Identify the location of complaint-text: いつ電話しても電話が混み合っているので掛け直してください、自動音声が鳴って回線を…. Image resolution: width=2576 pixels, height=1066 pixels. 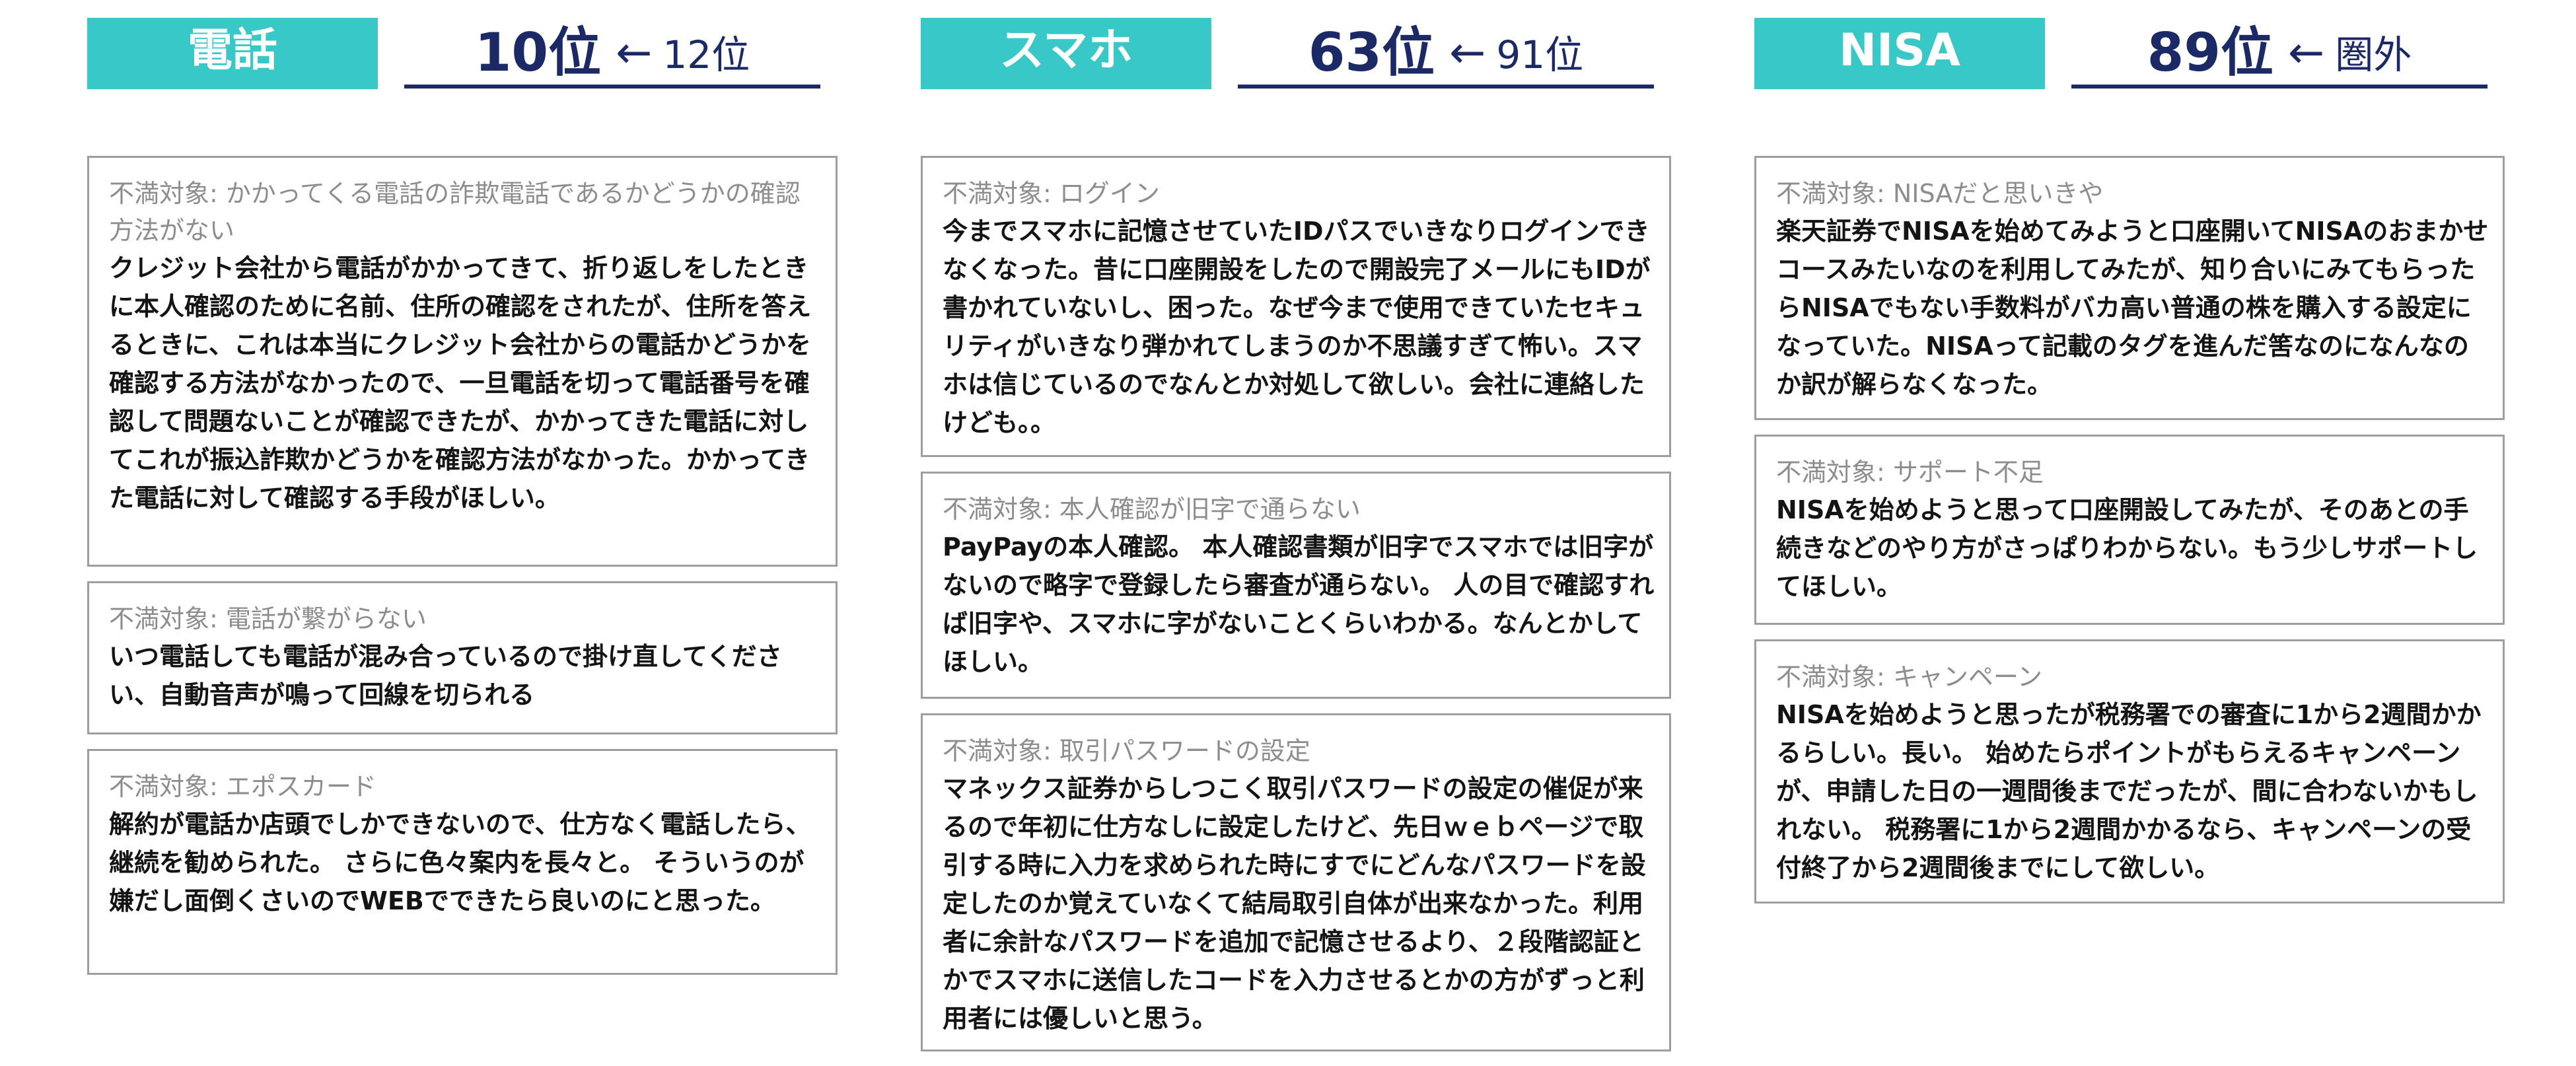
(445, 675).